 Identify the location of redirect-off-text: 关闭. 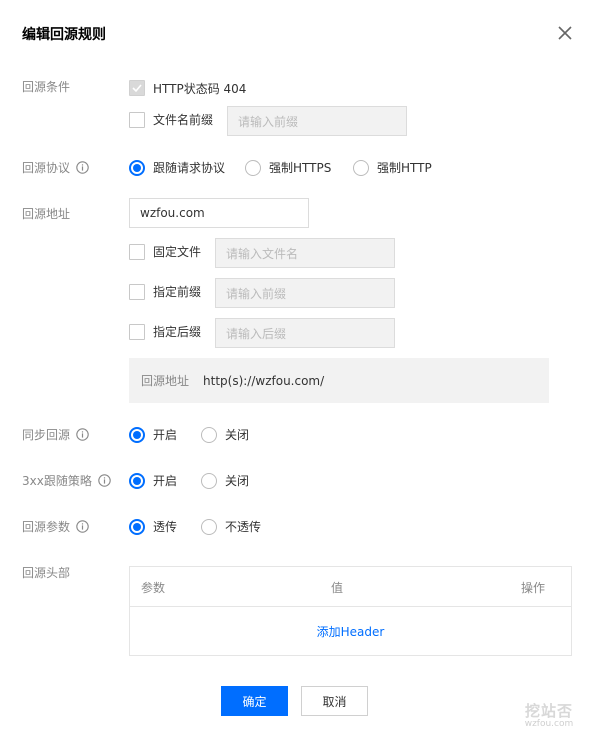
(237, 481).